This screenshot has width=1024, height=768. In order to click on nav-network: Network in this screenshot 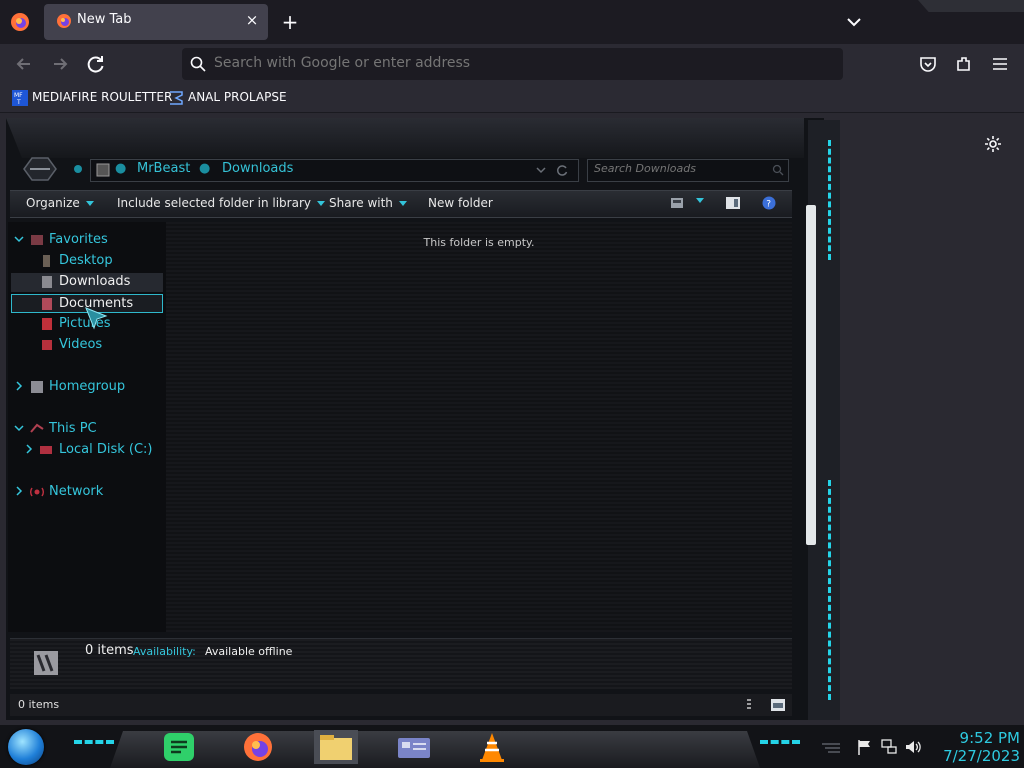, I will do `click(87, 492)`.